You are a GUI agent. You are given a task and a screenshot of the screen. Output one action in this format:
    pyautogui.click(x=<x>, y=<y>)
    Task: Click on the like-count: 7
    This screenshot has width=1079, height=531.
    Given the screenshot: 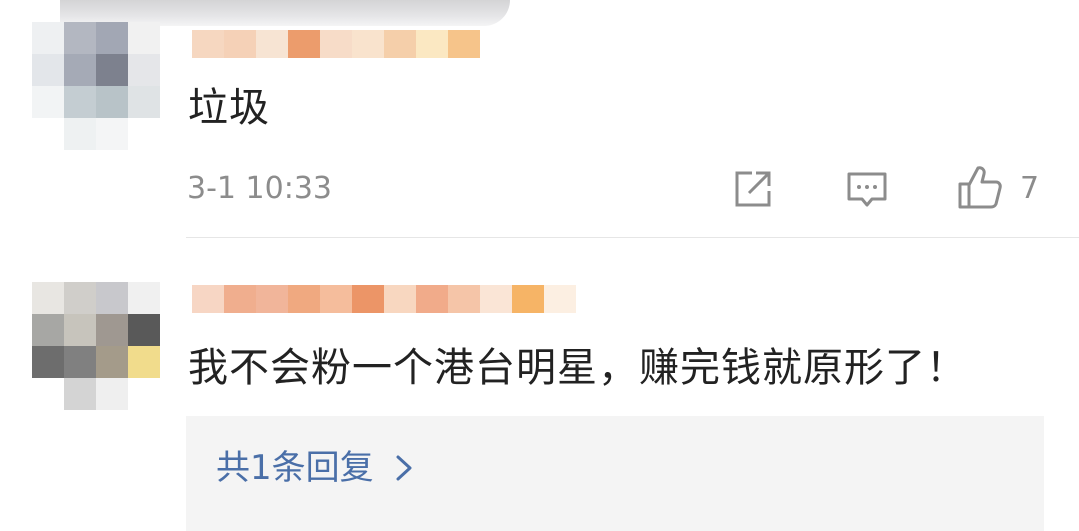 What is the action you would take?
    pyautogui.click(x=1030, y=188)
    